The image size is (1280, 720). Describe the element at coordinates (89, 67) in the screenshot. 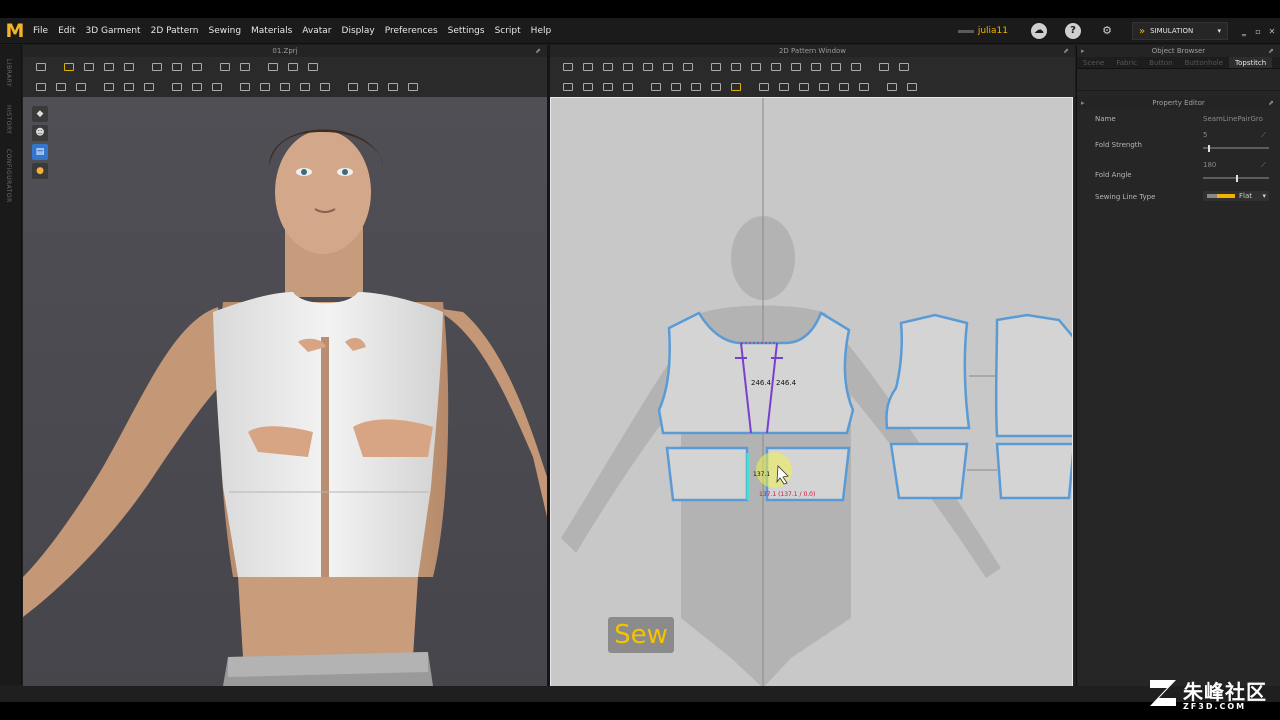

I see `select-box-icon` at that location.